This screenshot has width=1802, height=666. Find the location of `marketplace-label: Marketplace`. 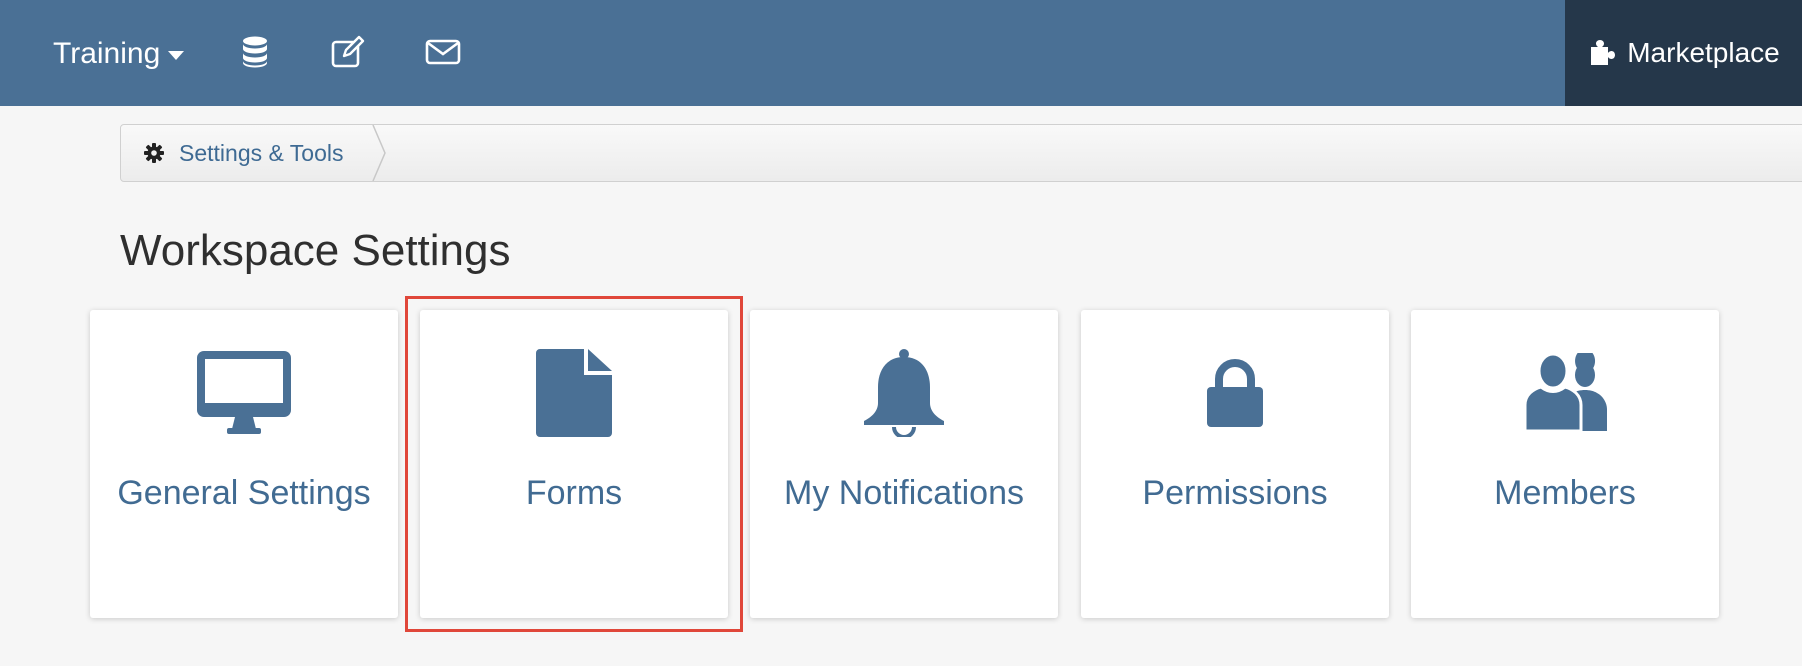

marketplace-label: Marketplace is located at coordinates (1703, 52).